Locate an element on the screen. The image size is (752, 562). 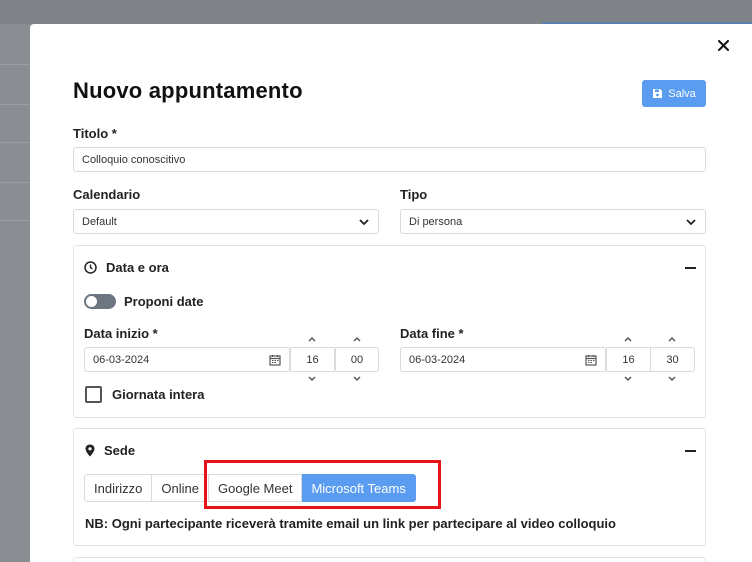
fine-hour-value: 16 is located at coordinates (628, 359).